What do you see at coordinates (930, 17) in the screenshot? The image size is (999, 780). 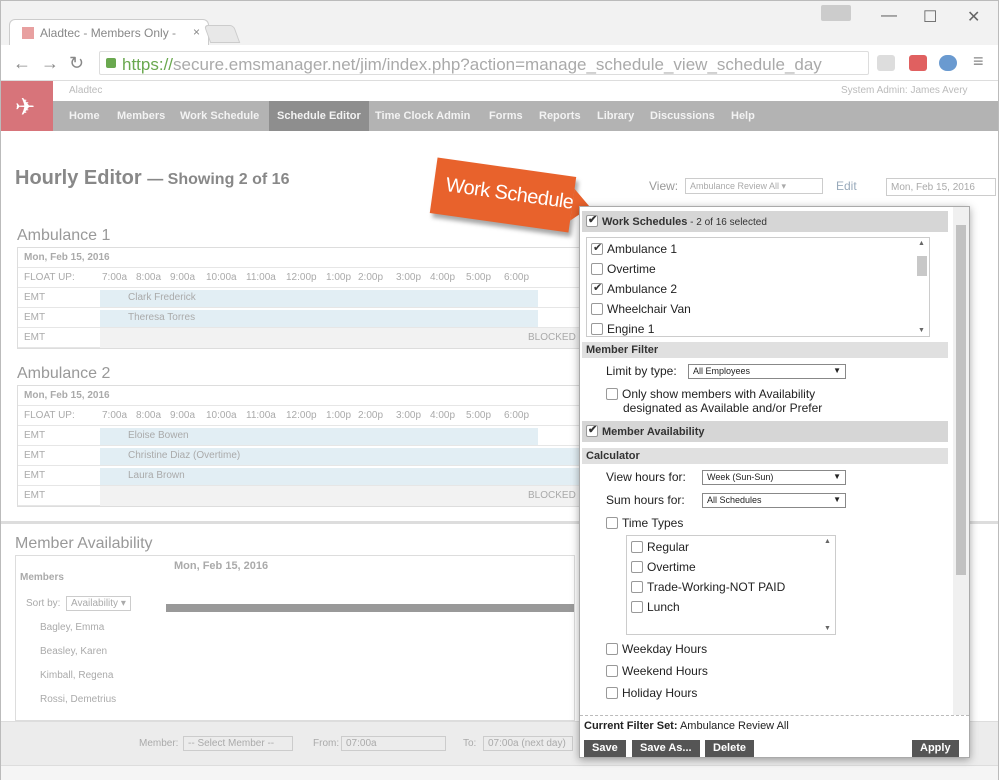 I see `maximize-icon: ☐` at bounding box center [930, 17].